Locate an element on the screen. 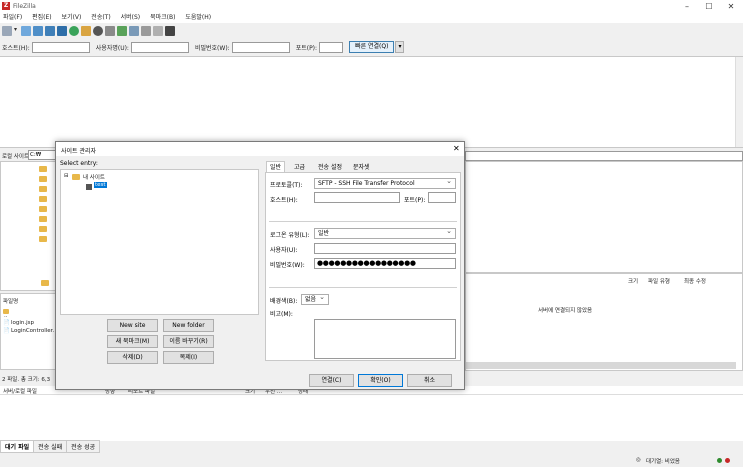  toggle-local-tree-icon is located at coordinates (38, 31).